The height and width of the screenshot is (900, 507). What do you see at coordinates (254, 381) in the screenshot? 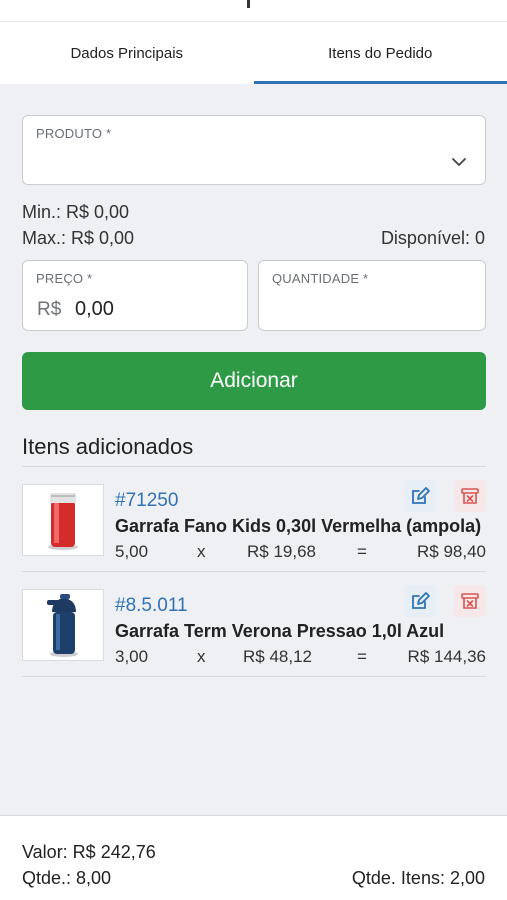
I see `add-button: Adicionar` at bounding box center [254, 381].